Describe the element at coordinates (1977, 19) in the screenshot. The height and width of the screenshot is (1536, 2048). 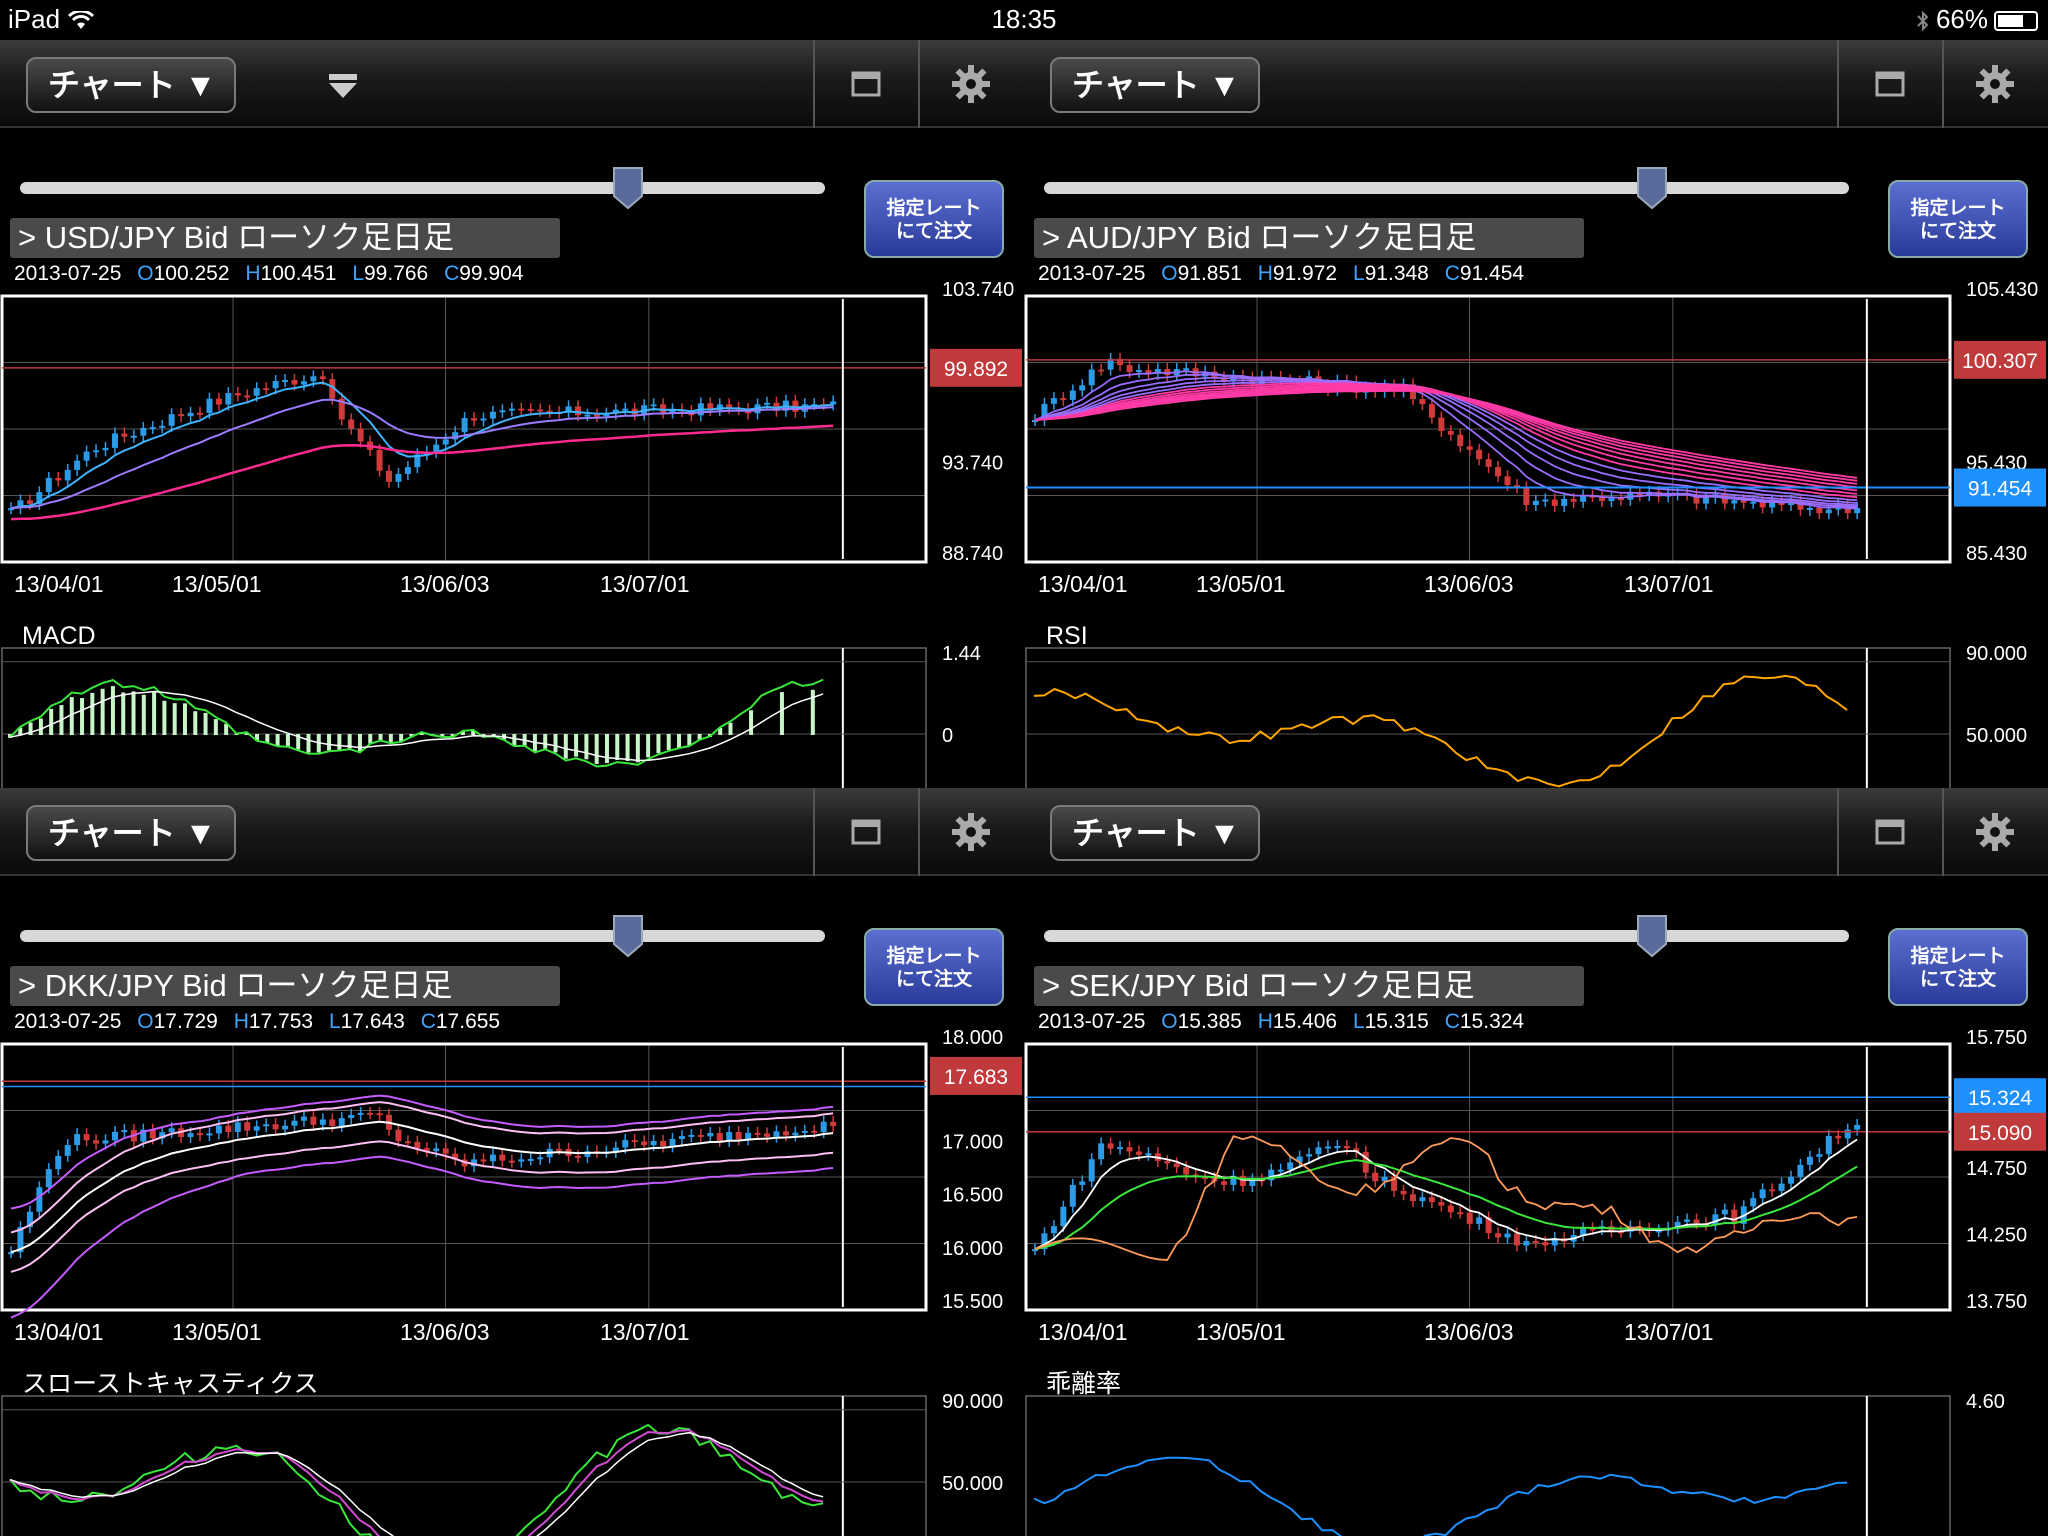
I see `status-right: 66%` at that location.